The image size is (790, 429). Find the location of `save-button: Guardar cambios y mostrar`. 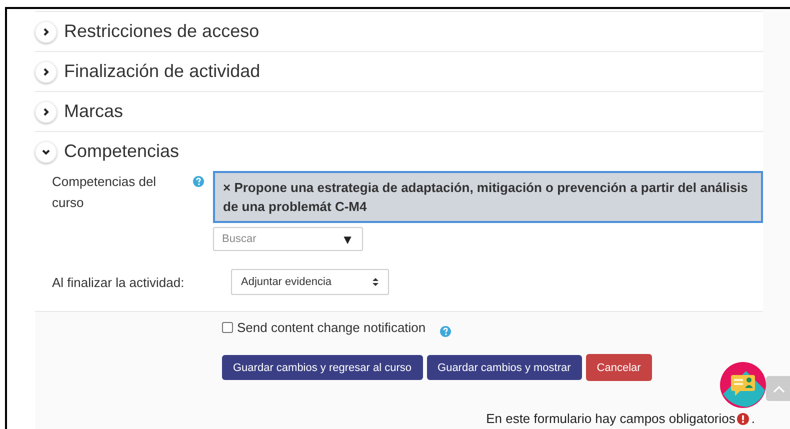

save-button: Guardar cambios y mostrar is located at coordinates (504, 367).